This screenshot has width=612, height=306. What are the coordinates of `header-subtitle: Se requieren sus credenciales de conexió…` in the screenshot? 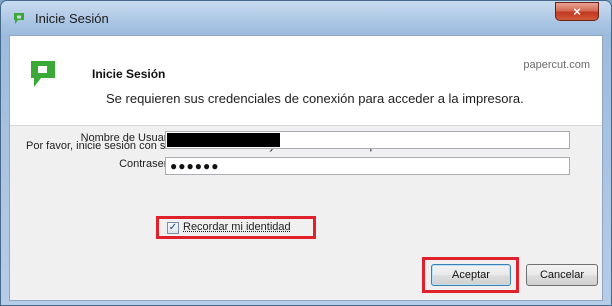 It's located at (315, 98).